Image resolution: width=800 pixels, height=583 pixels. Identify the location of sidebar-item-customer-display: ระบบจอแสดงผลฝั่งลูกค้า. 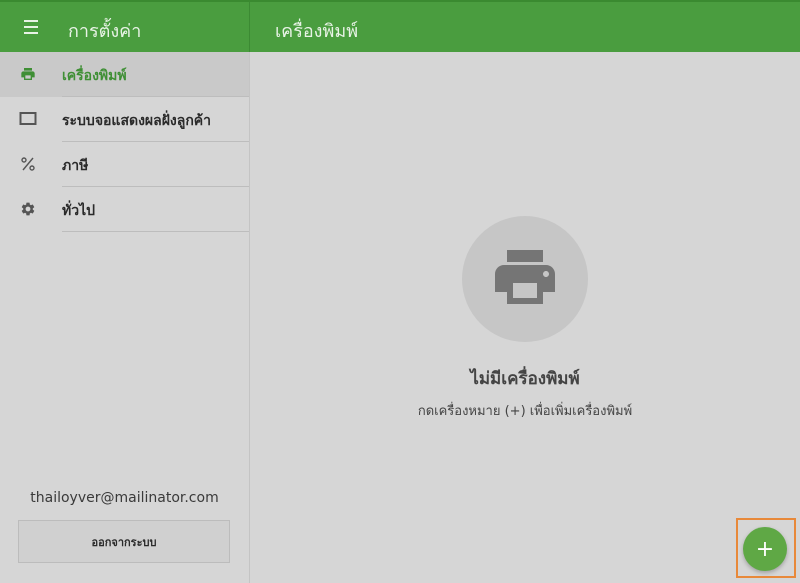
(124, 119).